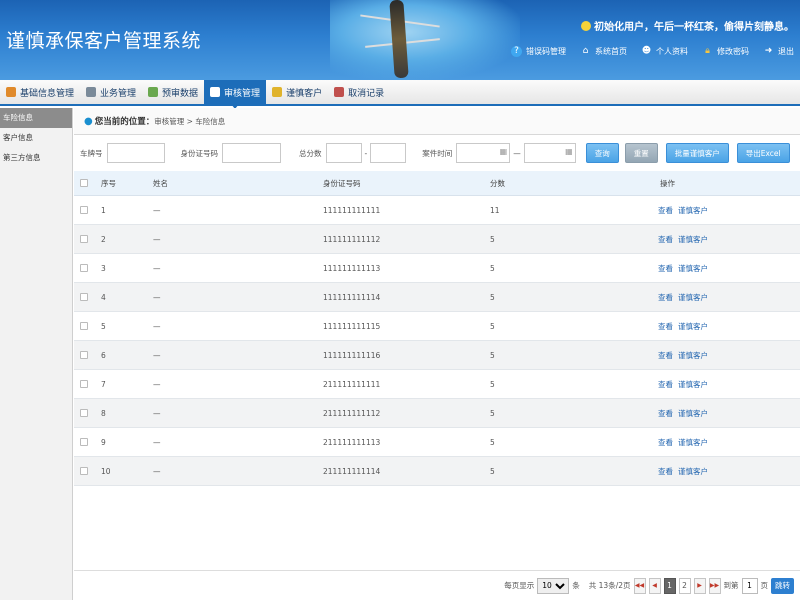 The image size is (800, 600). Describe the element at coordinates (641, 153) in the screenshot. I see `reset-button: 重置` at that location.